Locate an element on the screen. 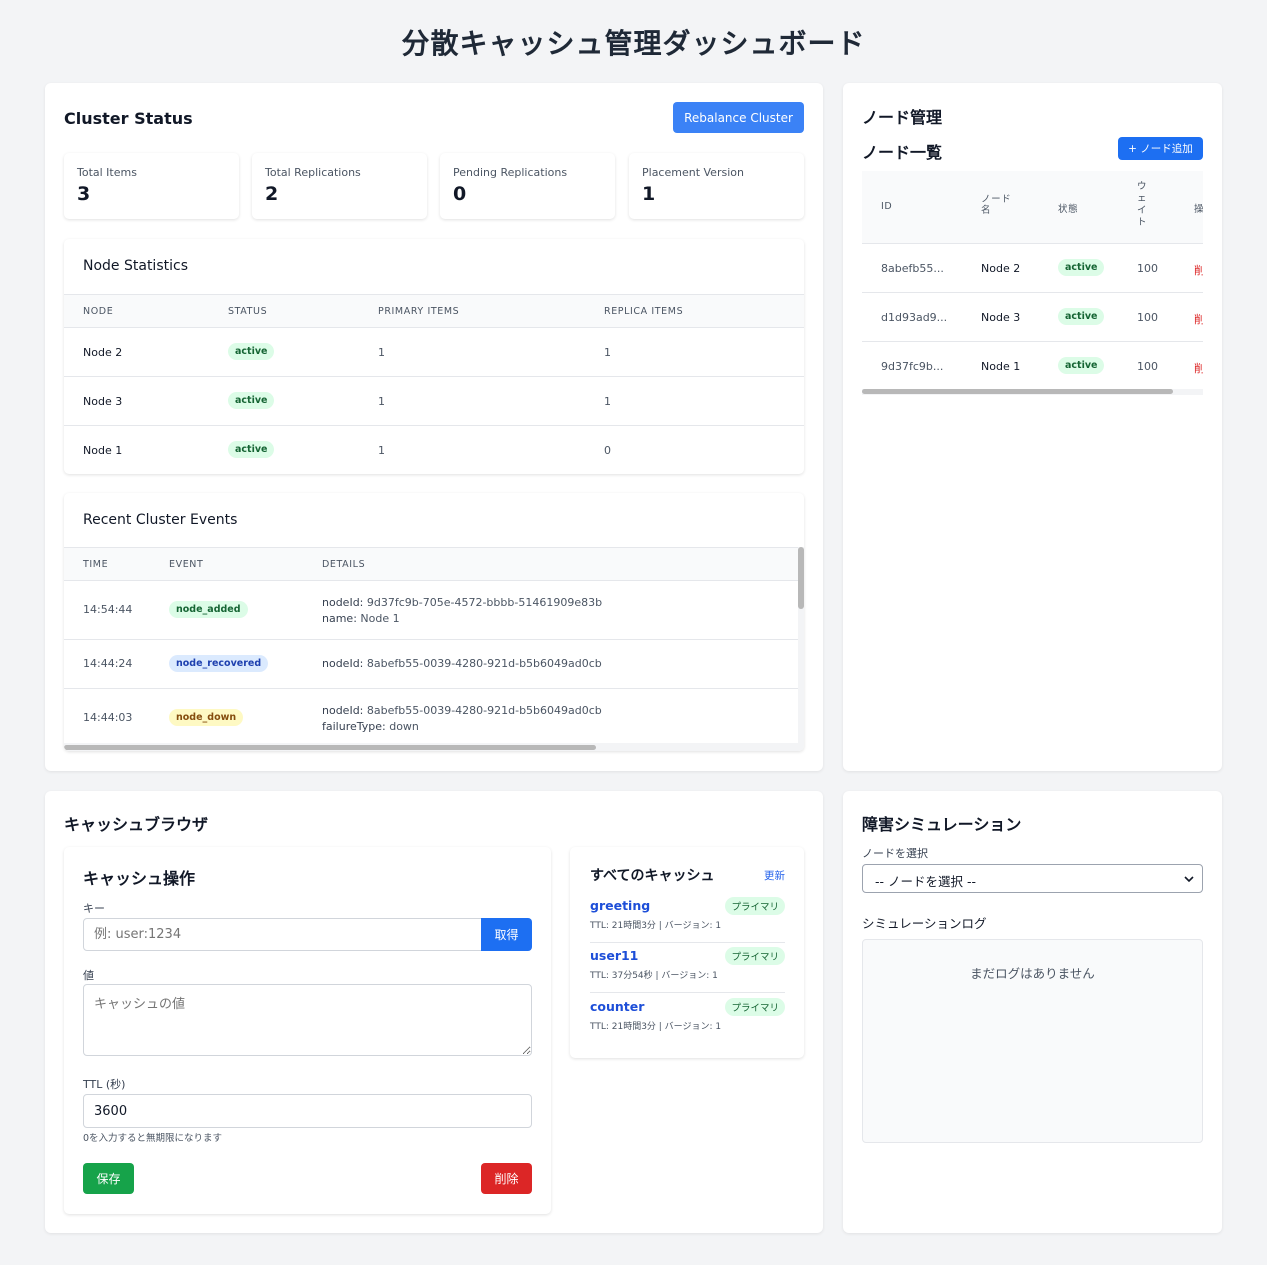 This screenshot has width=1267, height=1265. simulation-log-box: まだログはありません is located at coordinates (1032, 1041).